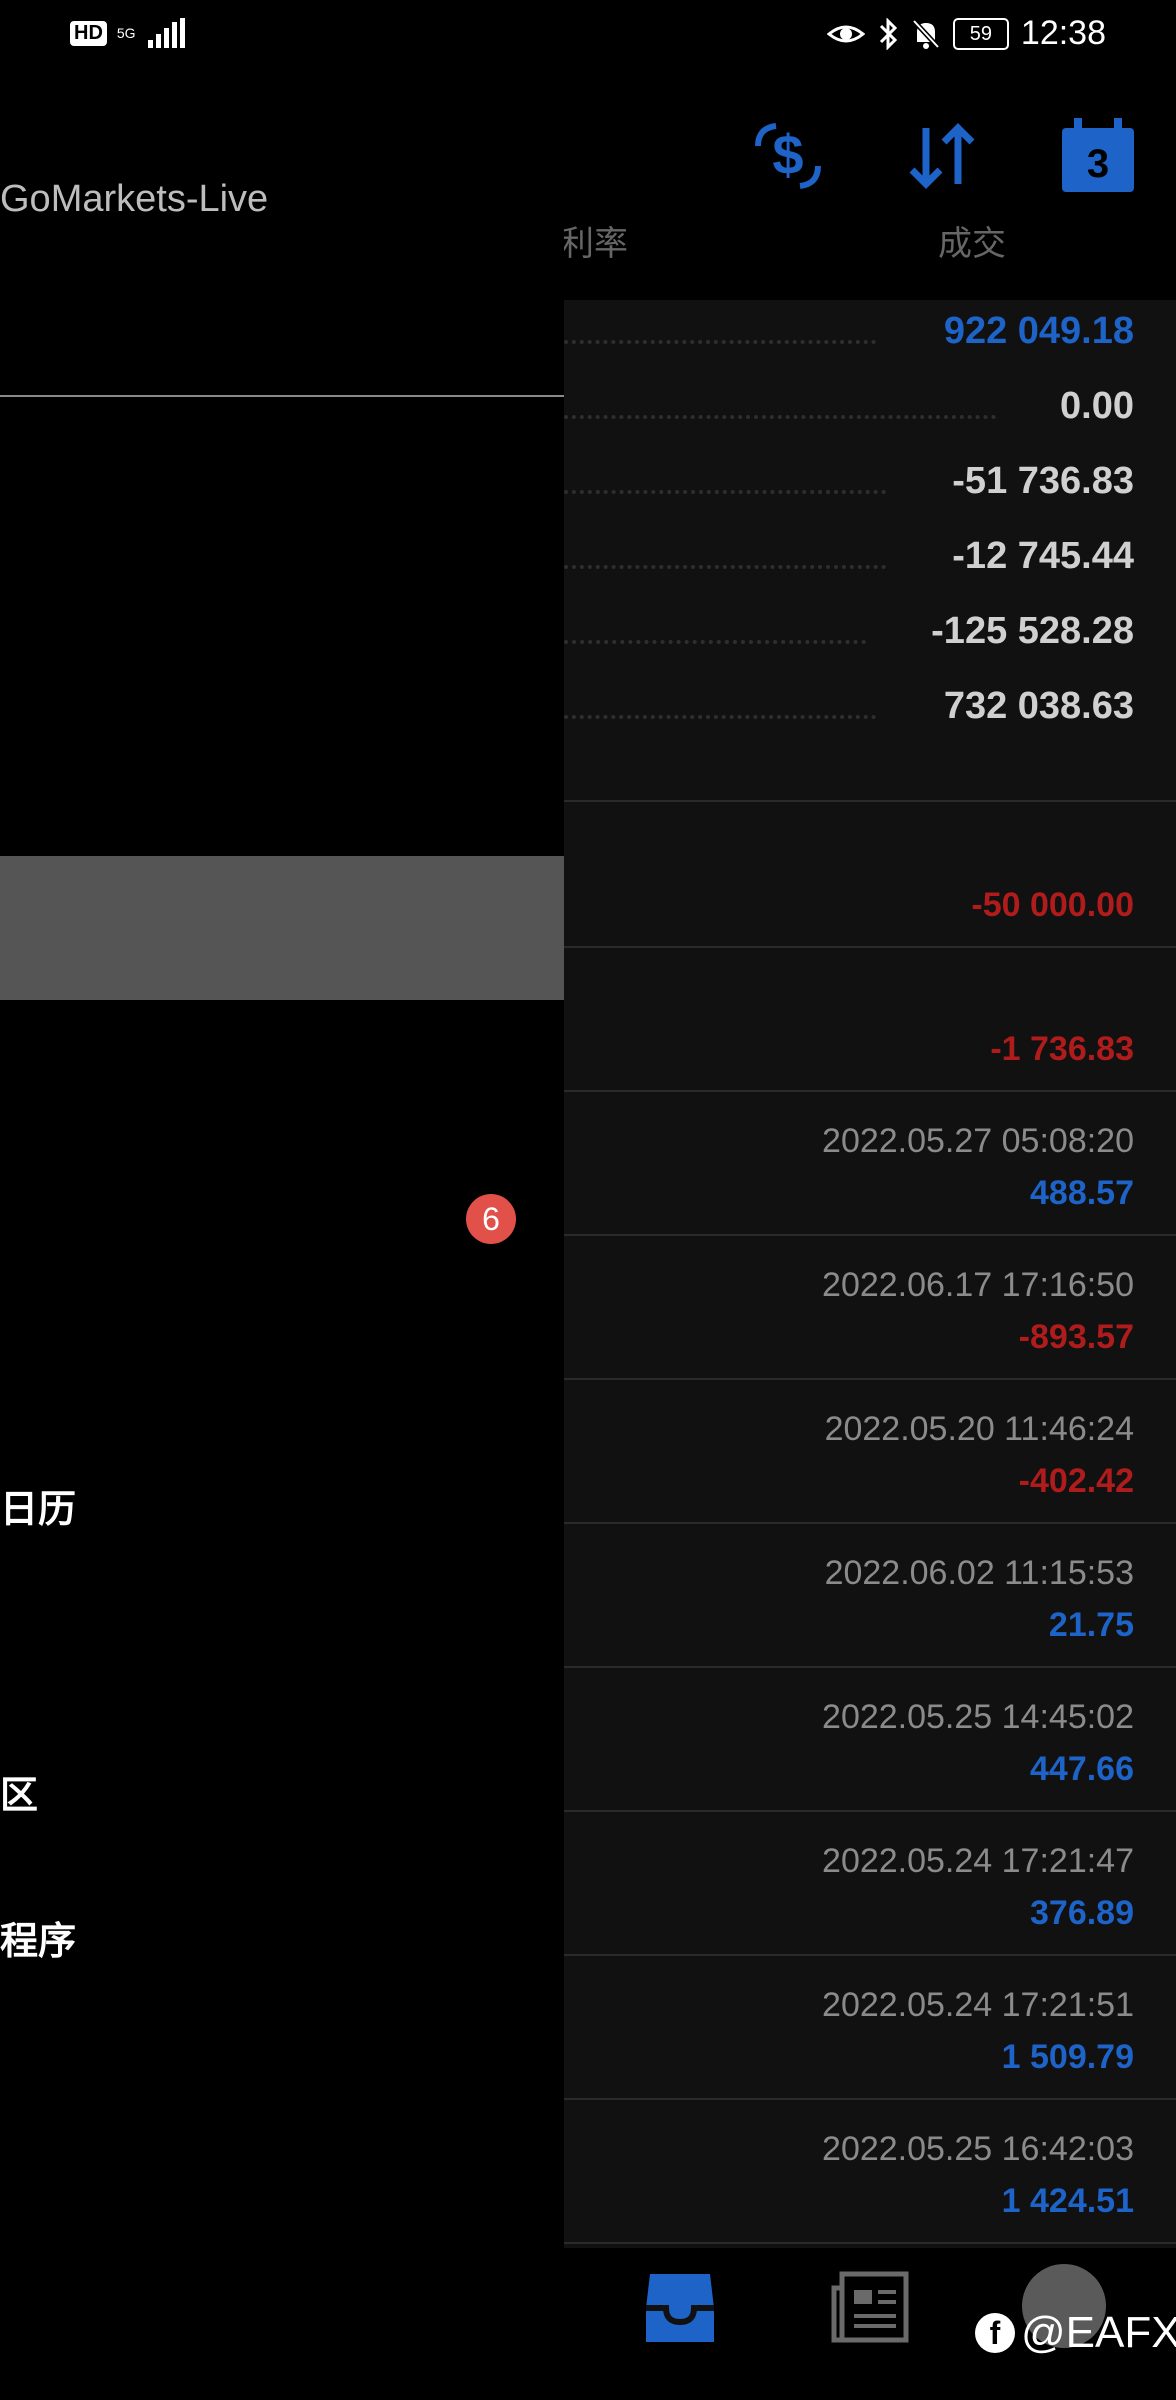 The height and width of the screenshot is (2400, 1176). I want to click on trade-profit: 488.57, so click(1082, 1193).